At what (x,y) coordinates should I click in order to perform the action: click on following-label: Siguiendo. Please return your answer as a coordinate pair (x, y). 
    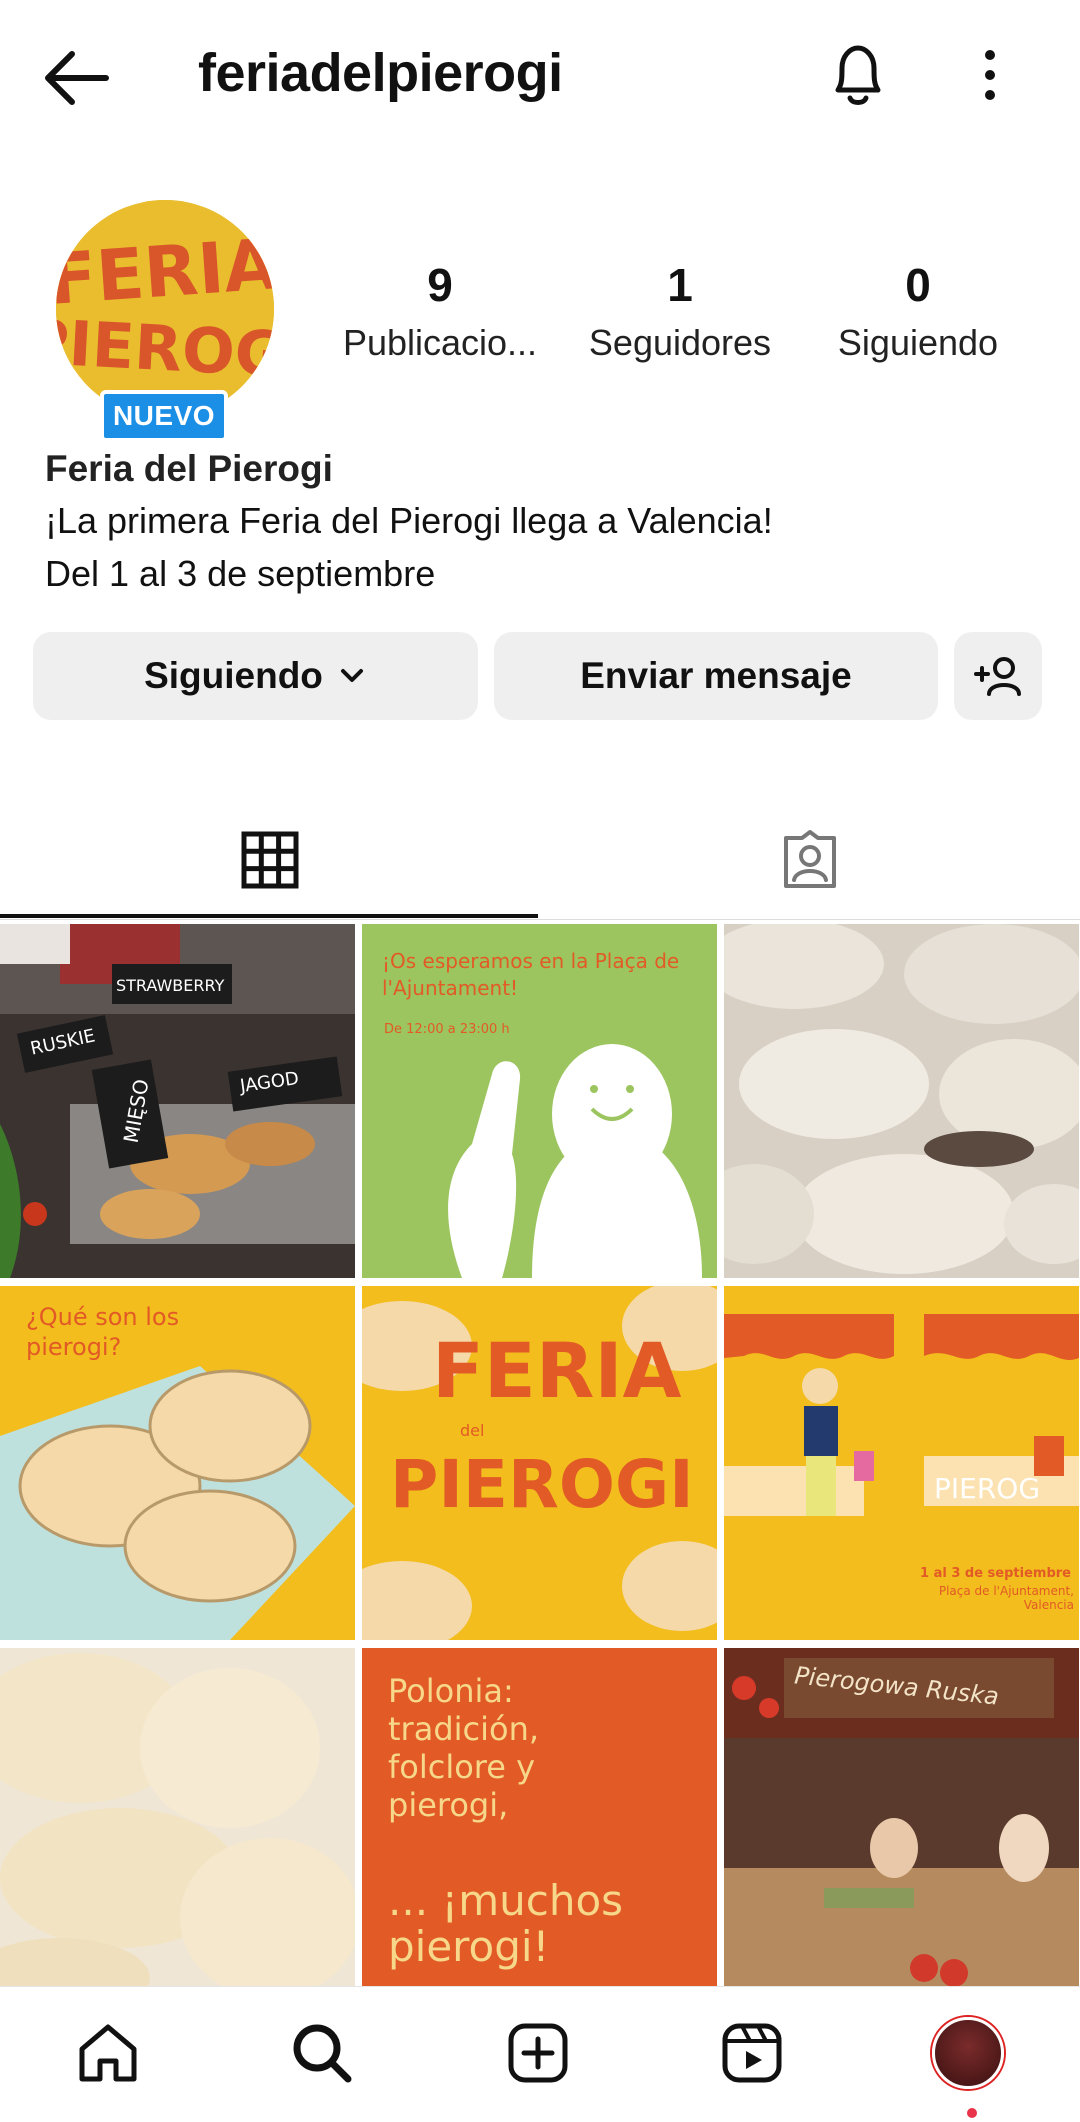
    Looking at the image, I should click on (918, 342).